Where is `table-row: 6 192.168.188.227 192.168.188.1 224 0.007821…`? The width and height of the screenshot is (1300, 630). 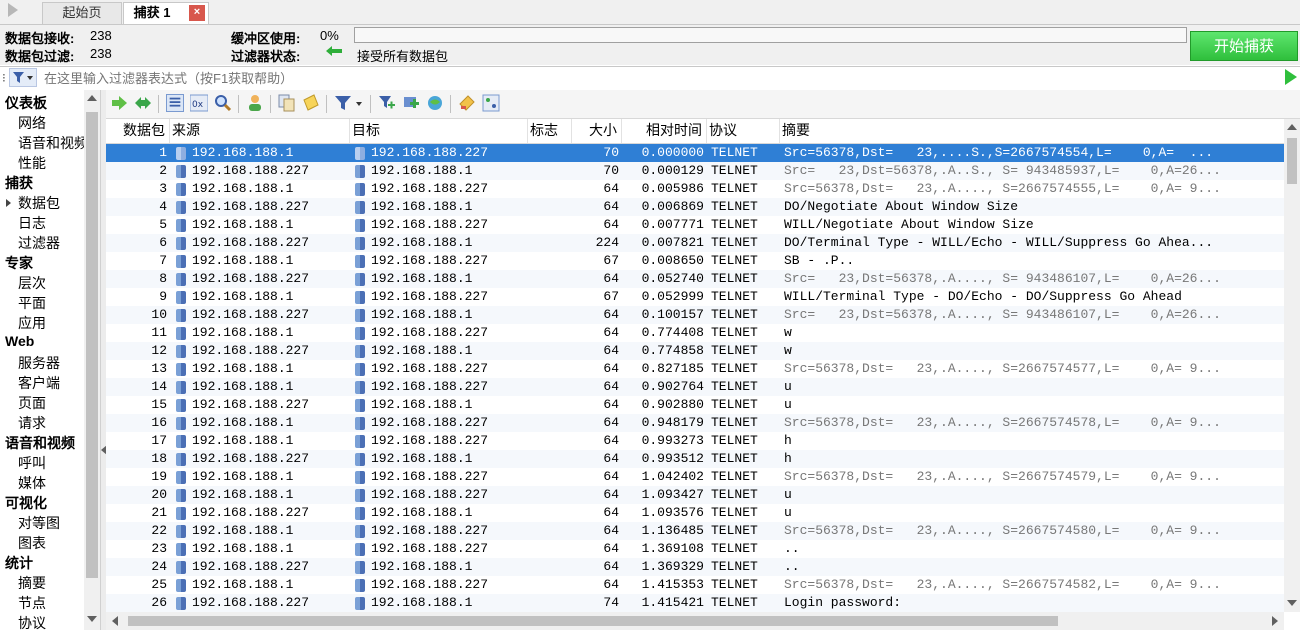
table-row: 6 192.168.188.227 192.168.188.1 224 0.007821… is located at coordinates (695, 243).